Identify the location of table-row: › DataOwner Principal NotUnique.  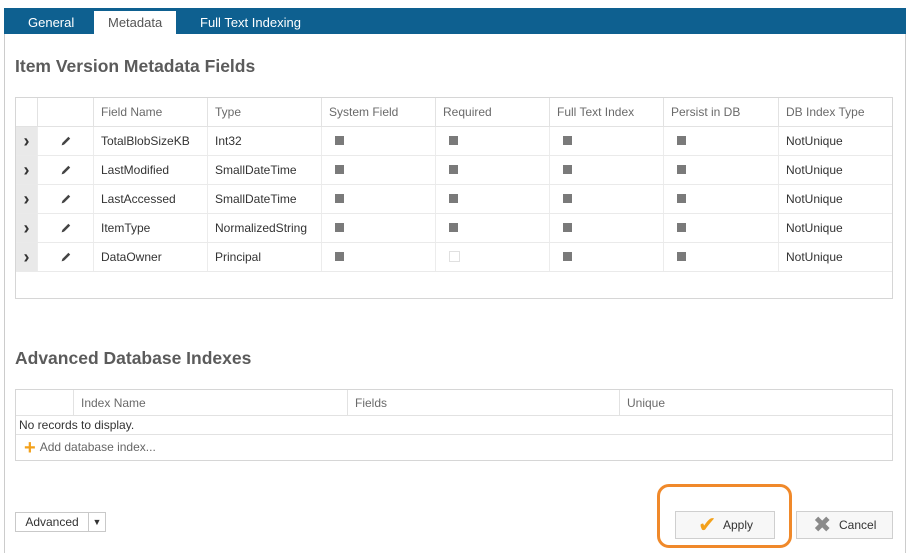
(454, 257).